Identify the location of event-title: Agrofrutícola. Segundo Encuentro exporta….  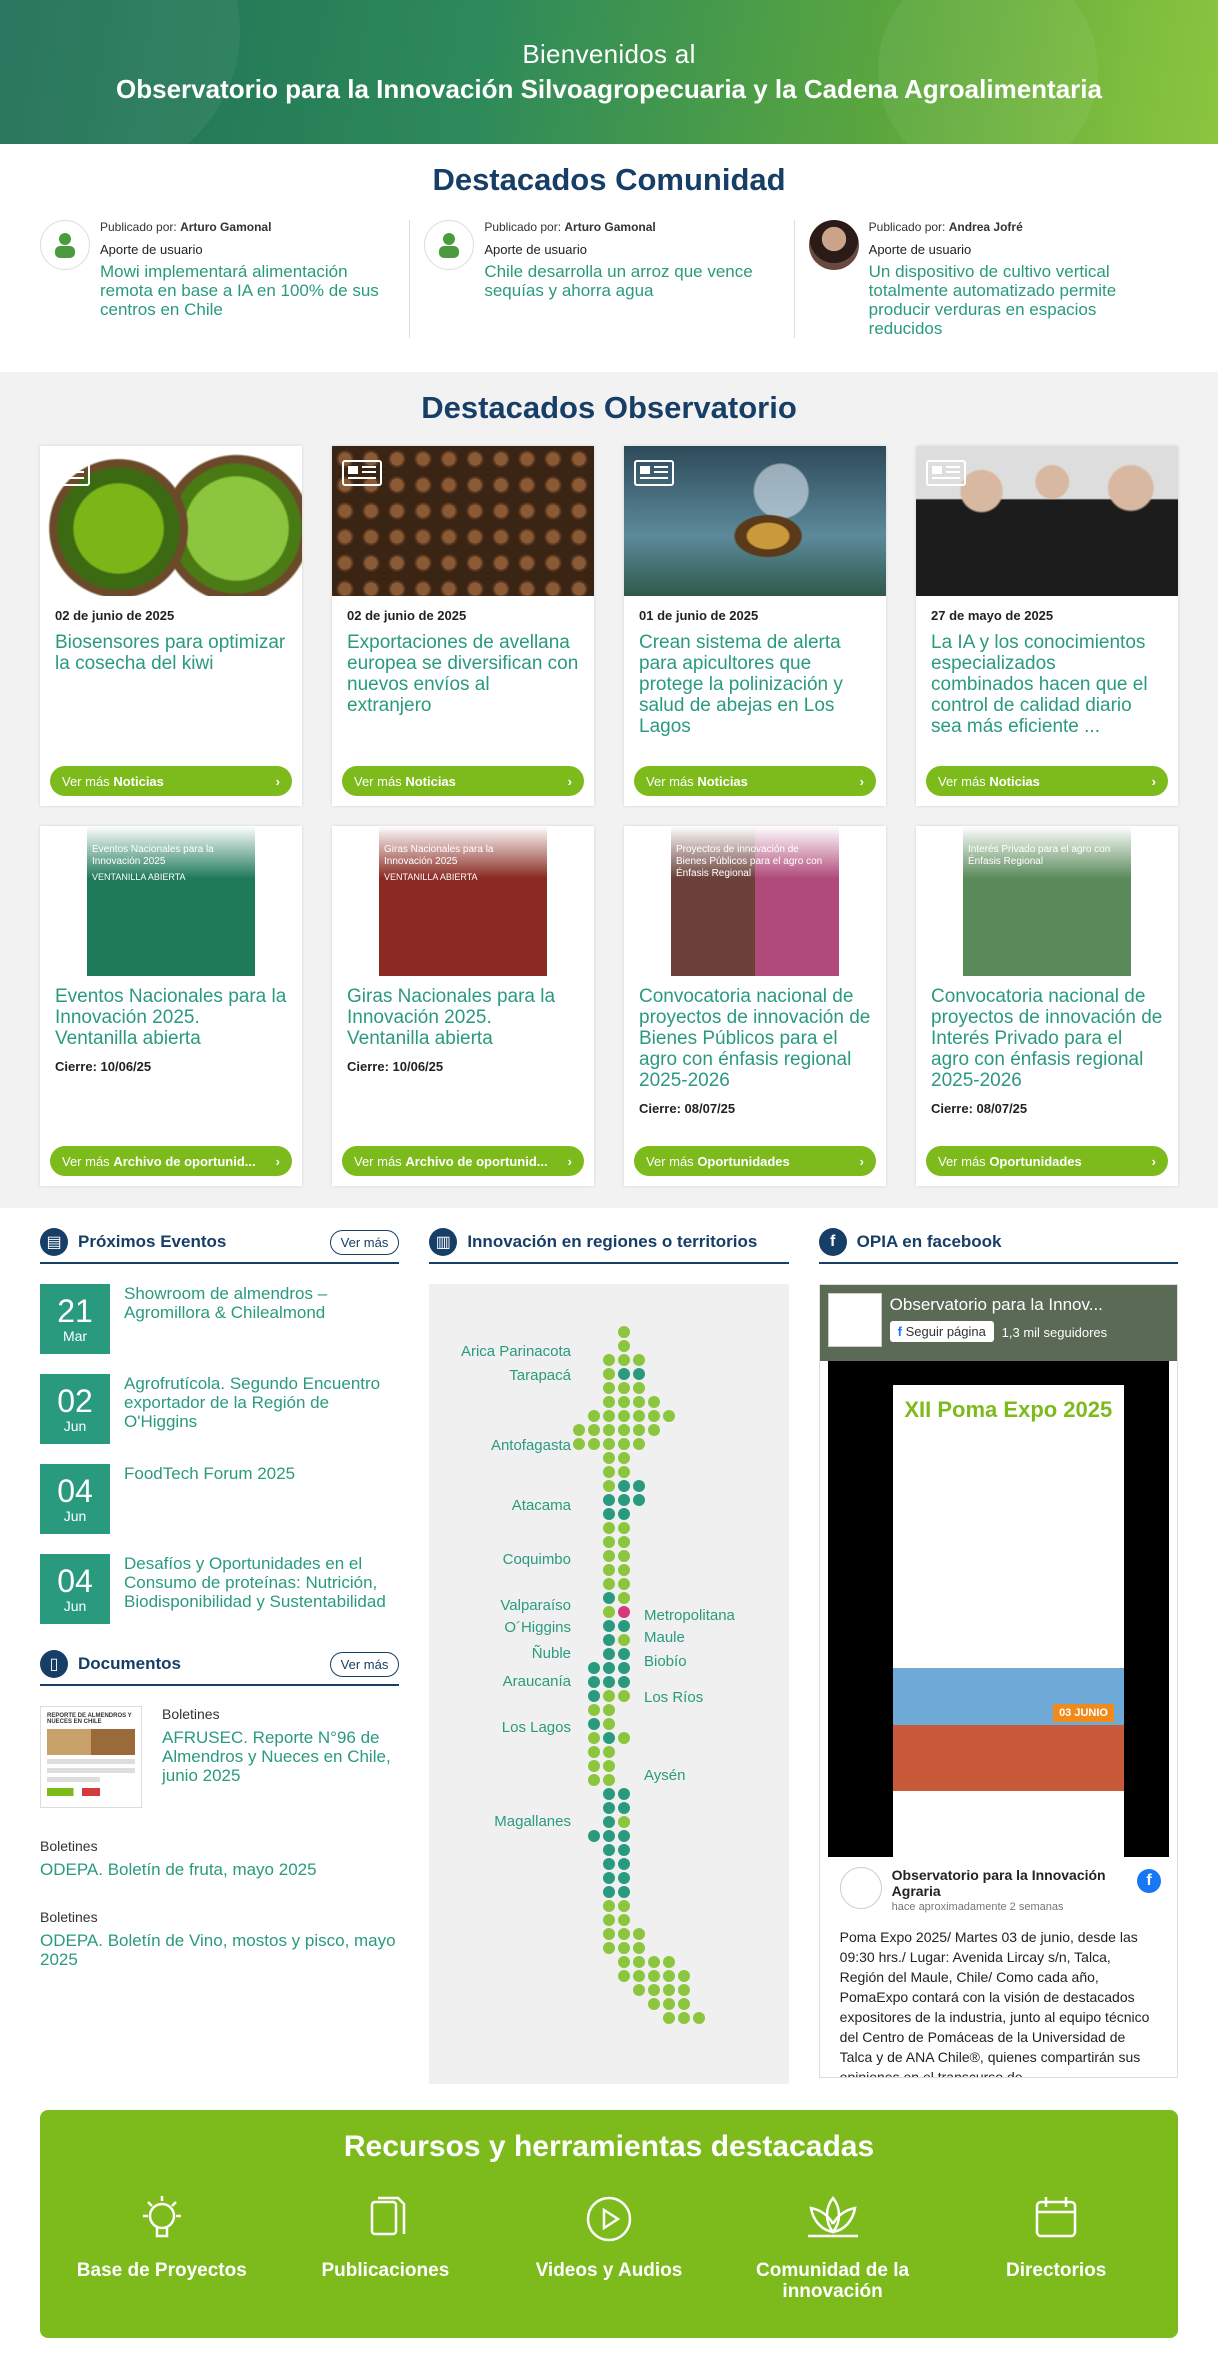
(261, 1409).